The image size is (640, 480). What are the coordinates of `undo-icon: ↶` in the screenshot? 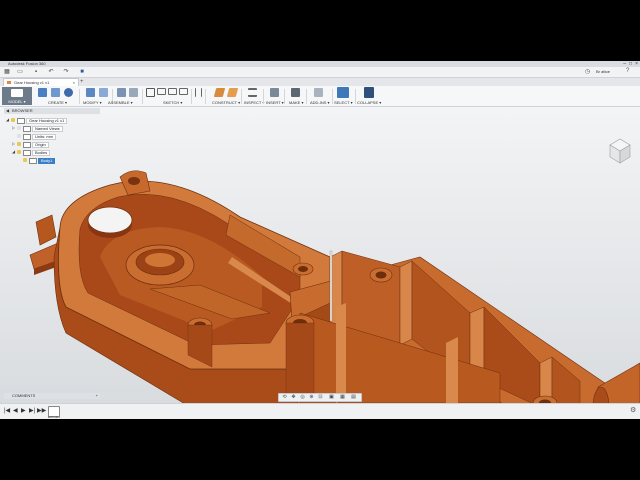 It's located at (51, 72).